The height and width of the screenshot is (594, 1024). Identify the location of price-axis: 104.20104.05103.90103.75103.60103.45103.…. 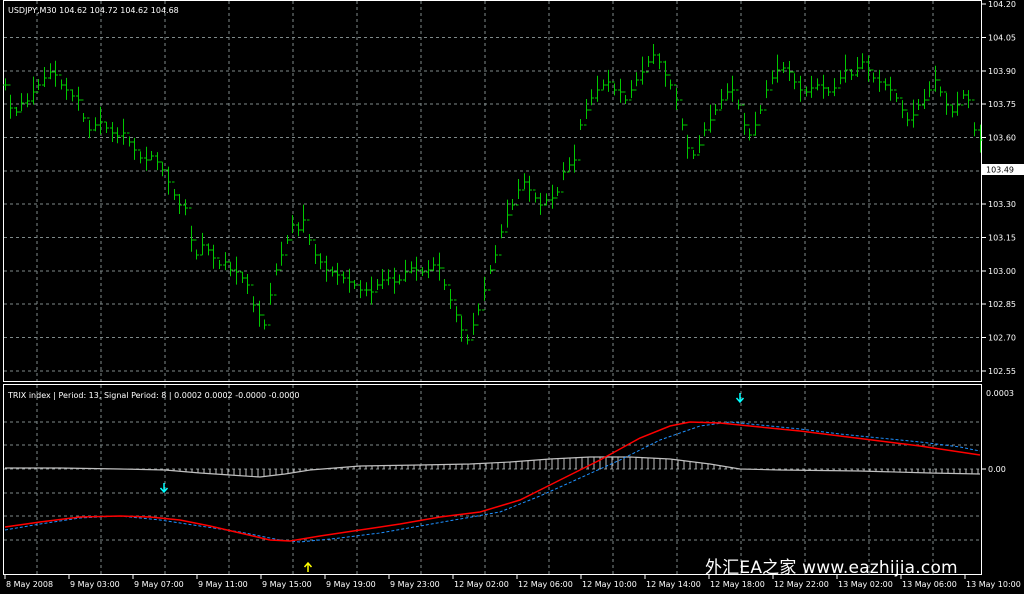
(999, 188).